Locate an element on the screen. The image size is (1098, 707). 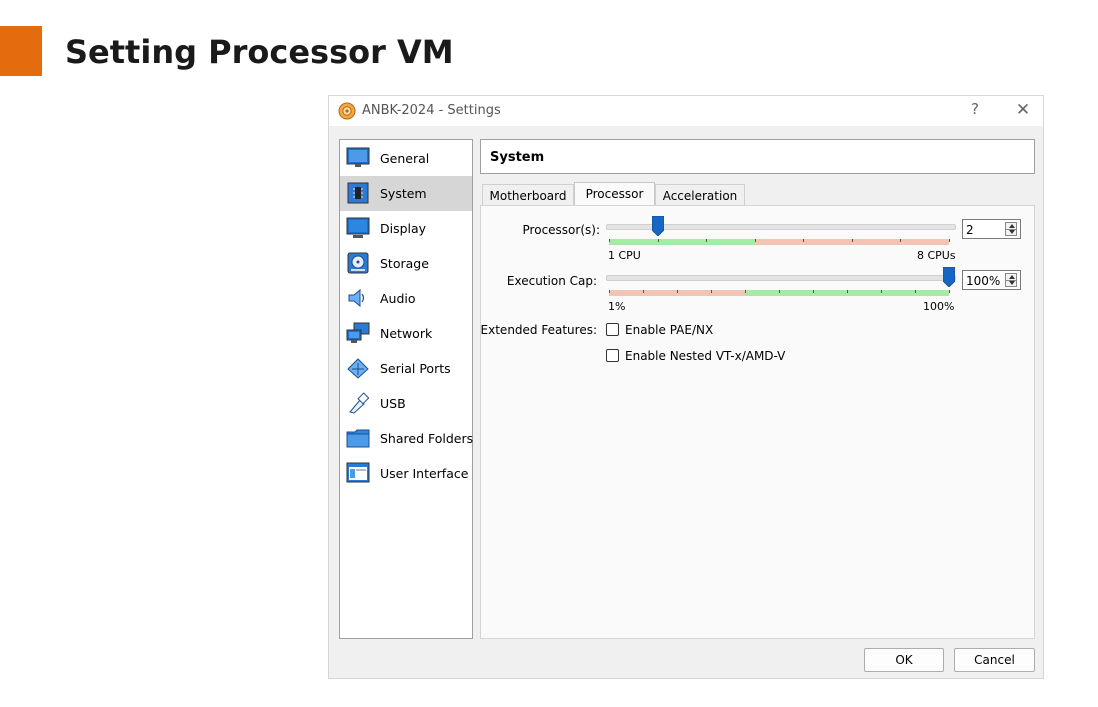
slider-zone is located at coordinates (682, 242).